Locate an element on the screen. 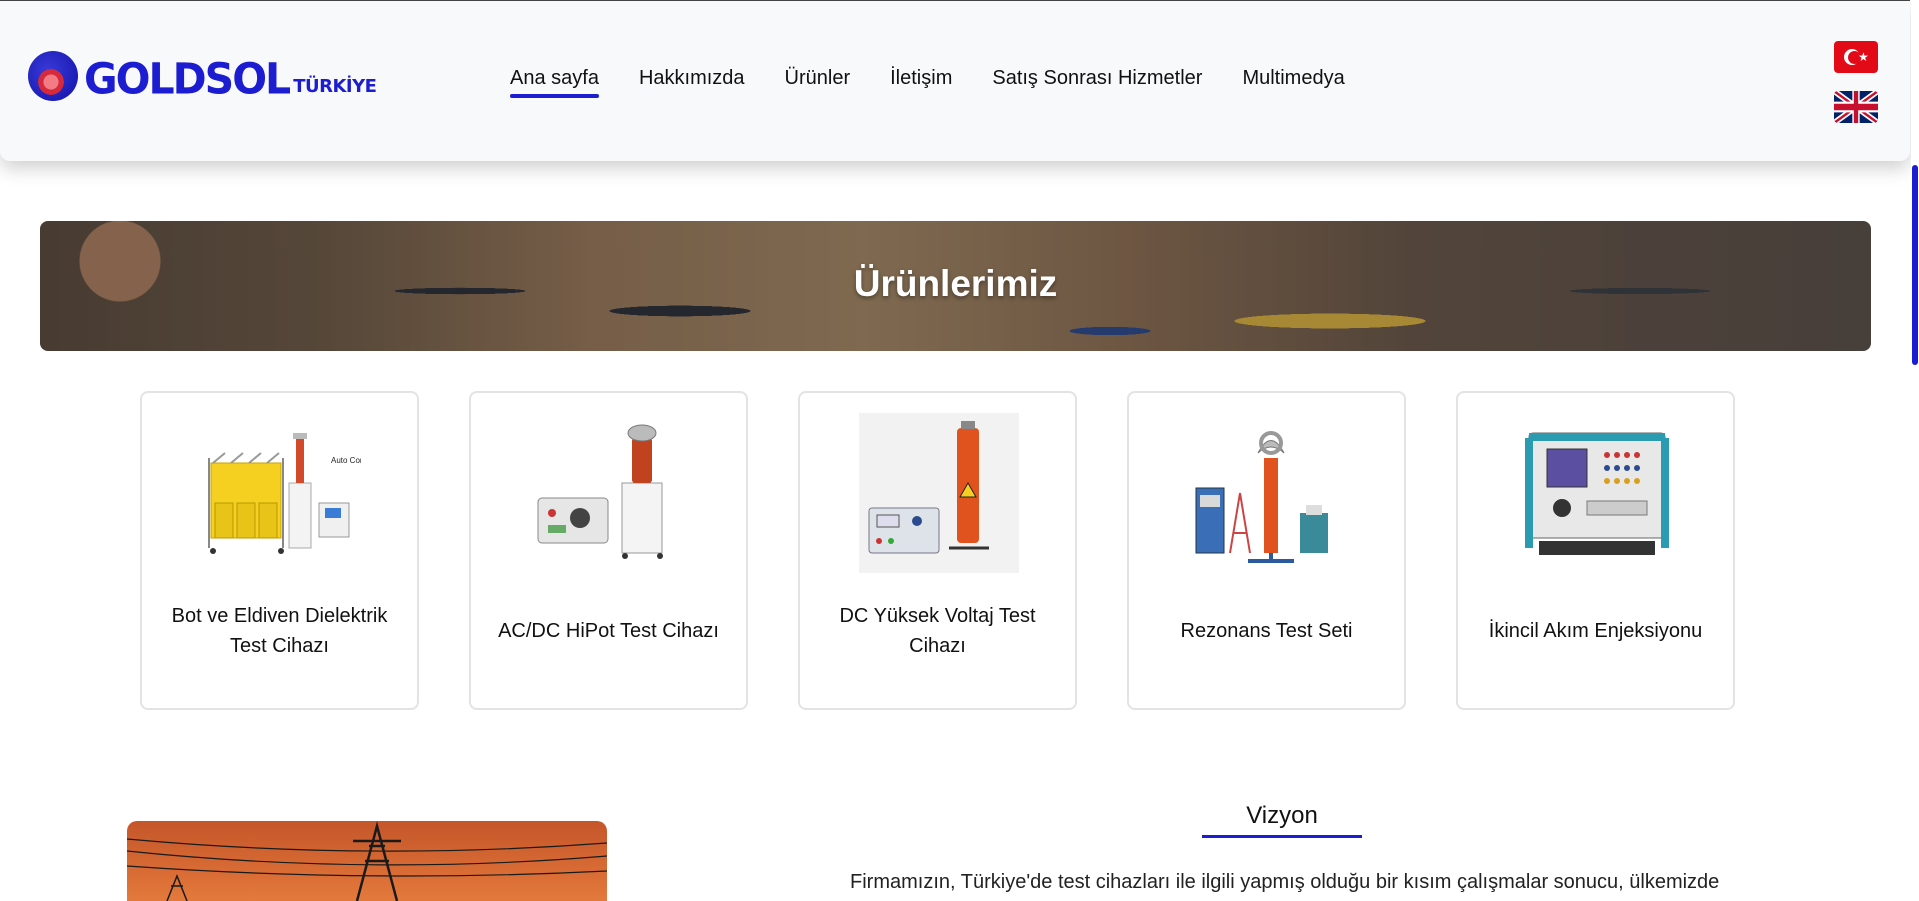 This screenshot has width=1919, height=901. logo-emblem-icon is located at coordinates (53, 76).